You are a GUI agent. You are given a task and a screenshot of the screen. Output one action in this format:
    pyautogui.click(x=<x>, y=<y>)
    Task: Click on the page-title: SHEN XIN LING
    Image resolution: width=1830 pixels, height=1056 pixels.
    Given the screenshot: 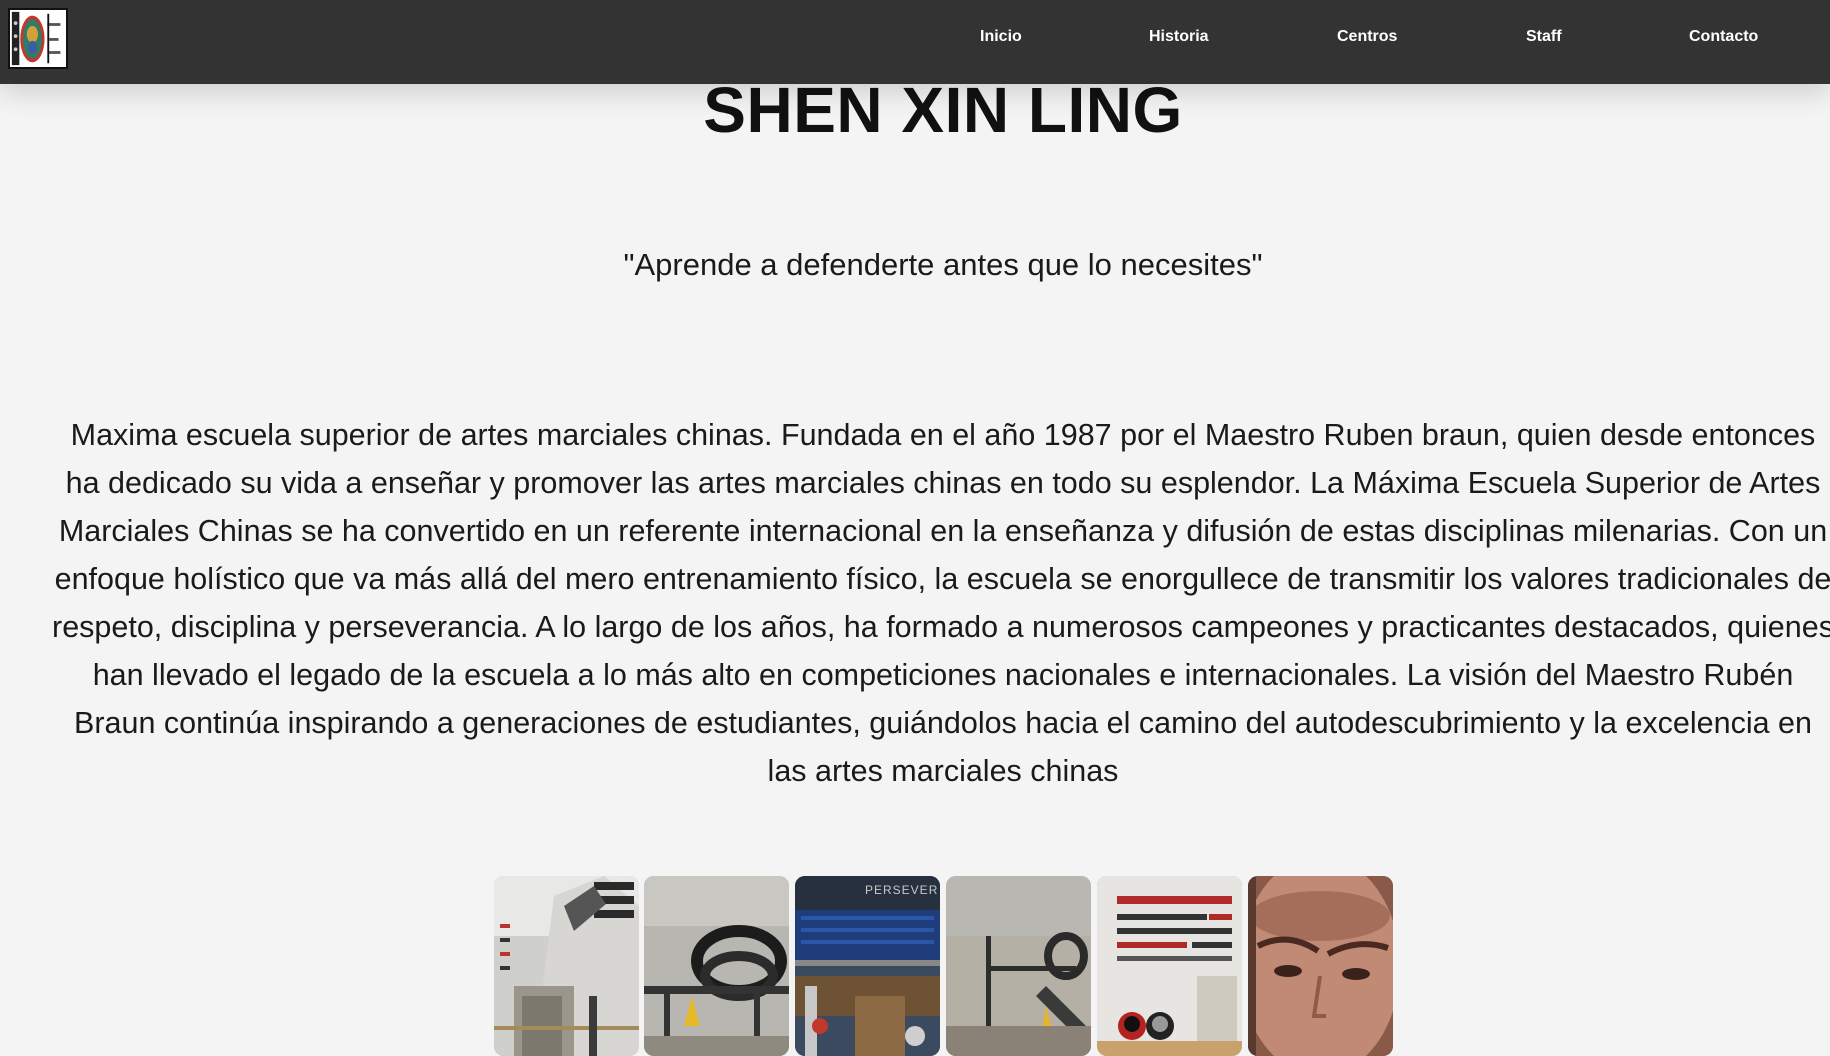 What is the action you would take?
    pyautogui.click(x=943, y=110)
    